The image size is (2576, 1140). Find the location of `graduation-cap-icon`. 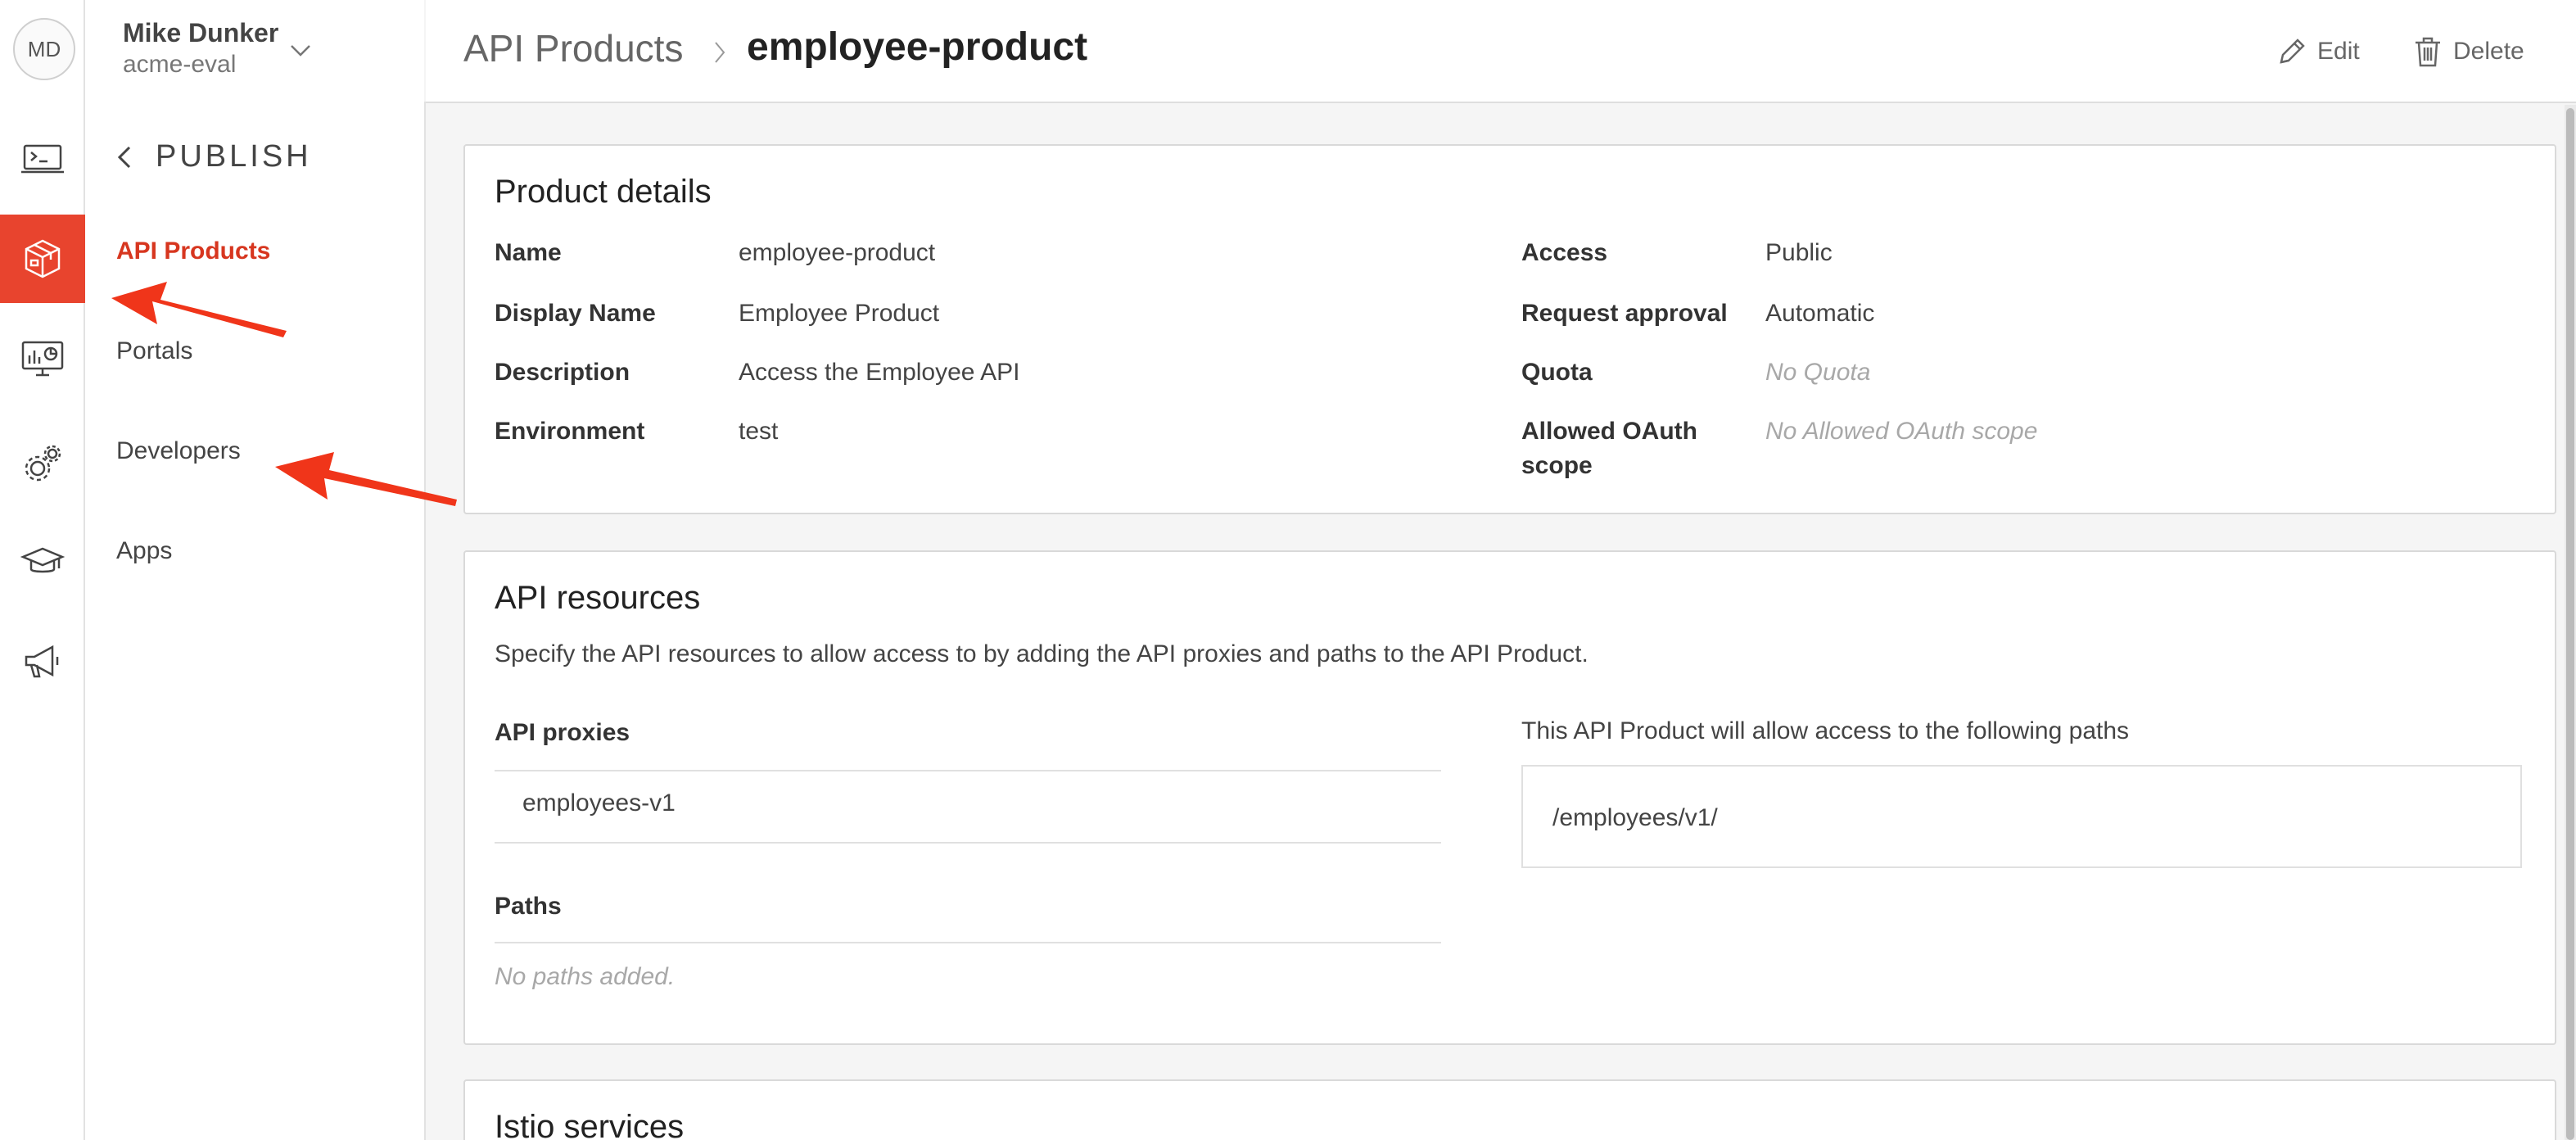

graduation-cap-icon is located at coordinates (43, 560).